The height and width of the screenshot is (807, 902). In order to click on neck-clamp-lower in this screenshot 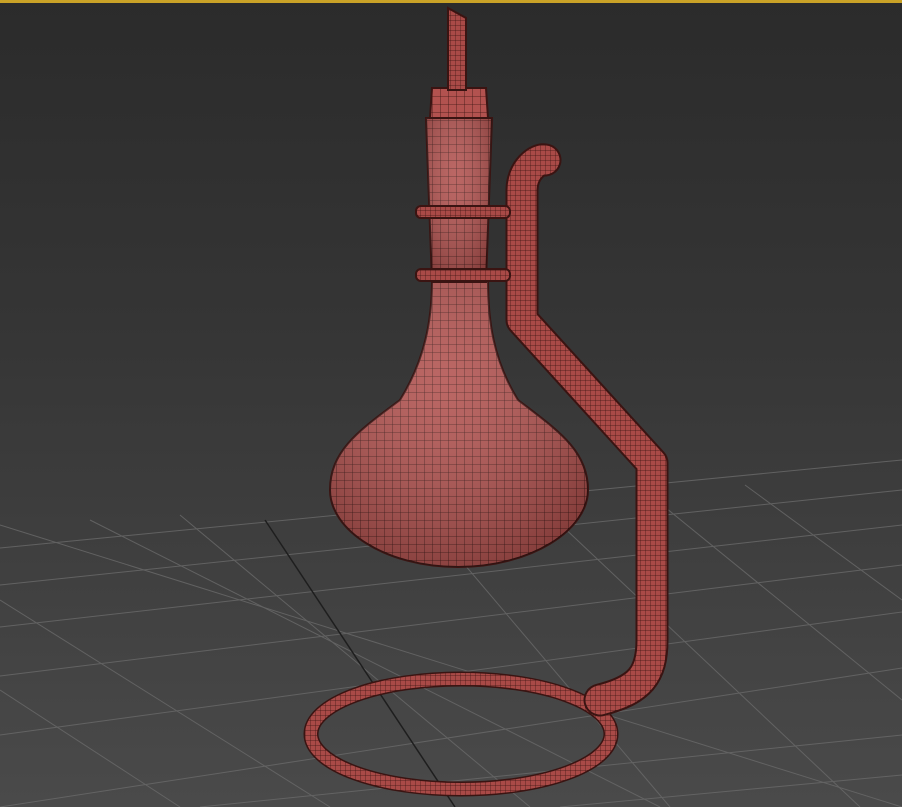, I will do `click(463, 275)`.